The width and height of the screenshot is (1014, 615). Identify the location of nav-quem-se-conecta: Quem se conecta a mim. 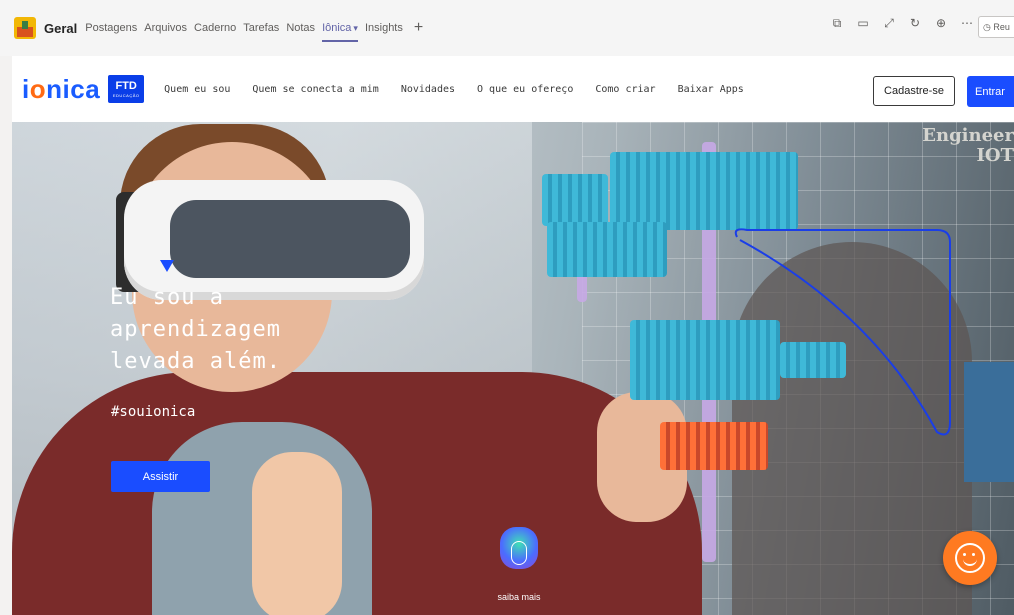
(315, 89).